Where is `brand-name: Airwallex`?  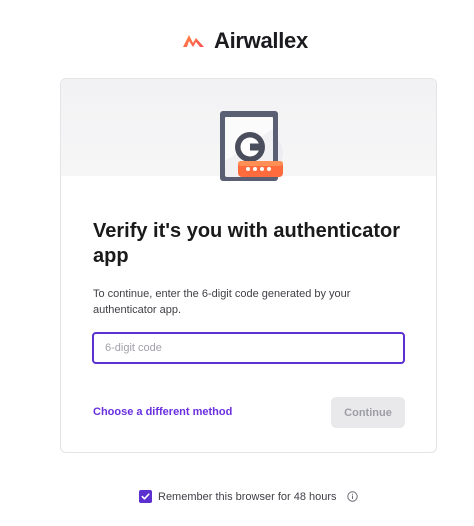
brand-name: Airwallex is located at coordinates (261, 40).